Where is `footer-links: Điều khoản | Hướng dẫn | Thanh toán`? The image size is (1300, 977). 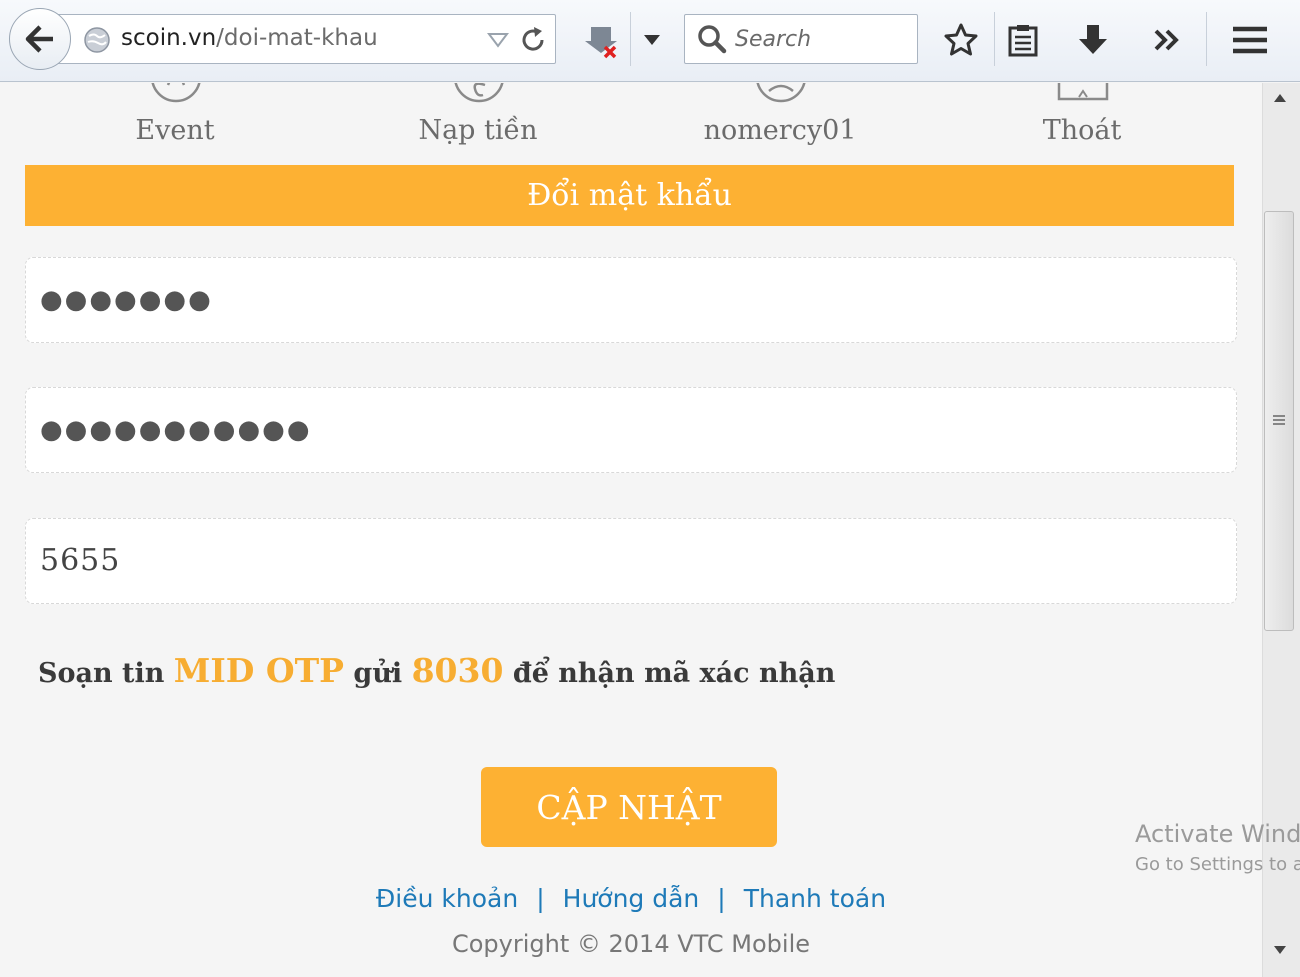 footer-links: Điều khoản | Hướng dẫn | Thanh toán is located at coordinates (631, 898).